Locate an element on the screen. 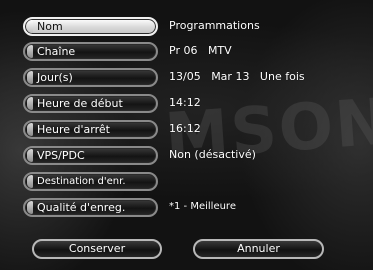 The width and height of the screenshot is (373, 270). quality-button: Qualité d'enreg. is located at coordinates (90, 207).